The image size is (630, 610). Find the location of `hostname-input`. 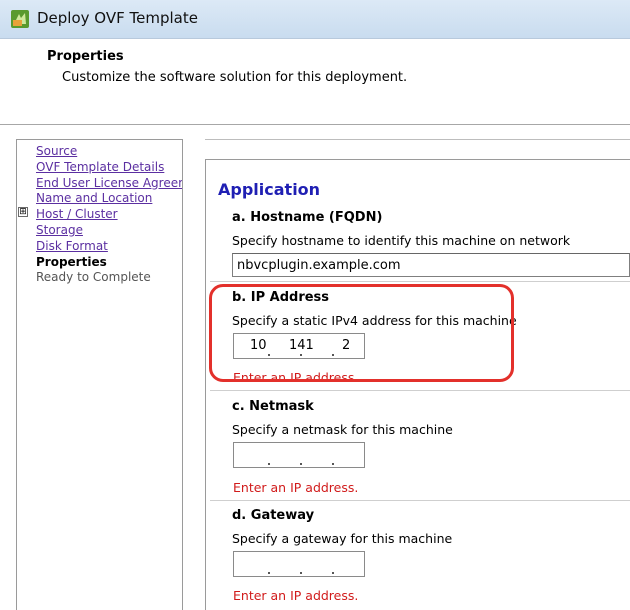

hostname-input is located at coordinates (431, 265).